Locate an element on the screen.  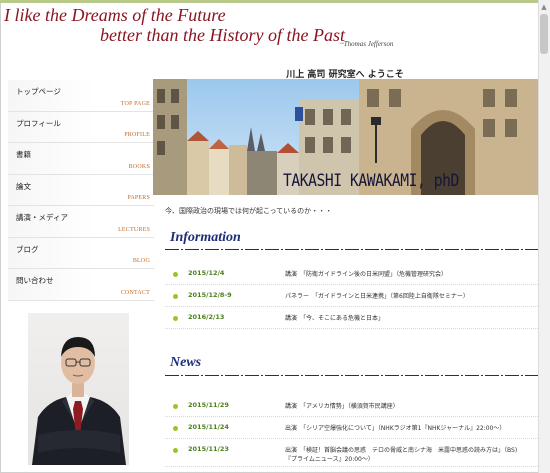
news-divider is located at coordinates (351, 375).